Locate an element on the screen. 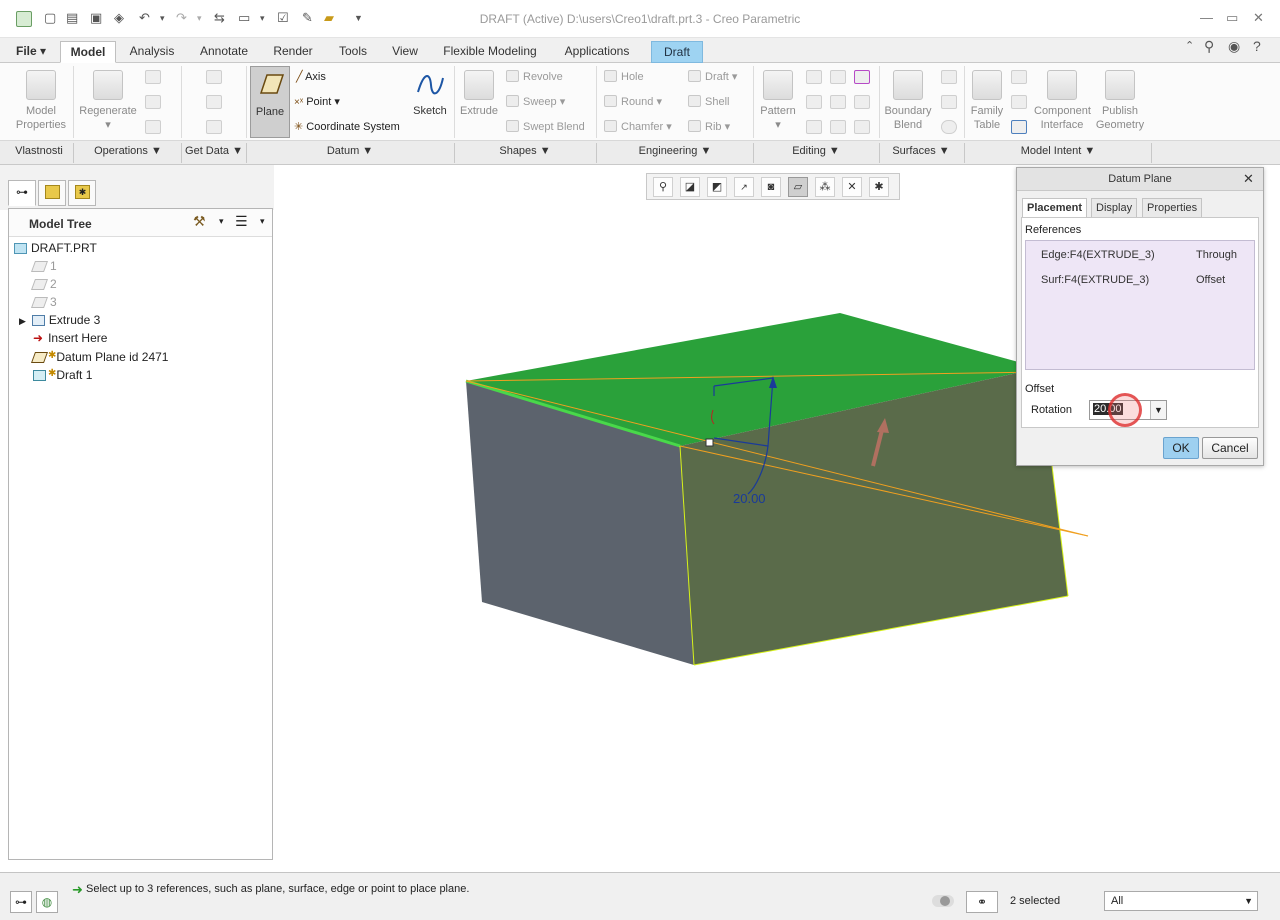 This screenshot has height=920, width=1280. find-icon: ⚭ is located at coordinates (982, 902).